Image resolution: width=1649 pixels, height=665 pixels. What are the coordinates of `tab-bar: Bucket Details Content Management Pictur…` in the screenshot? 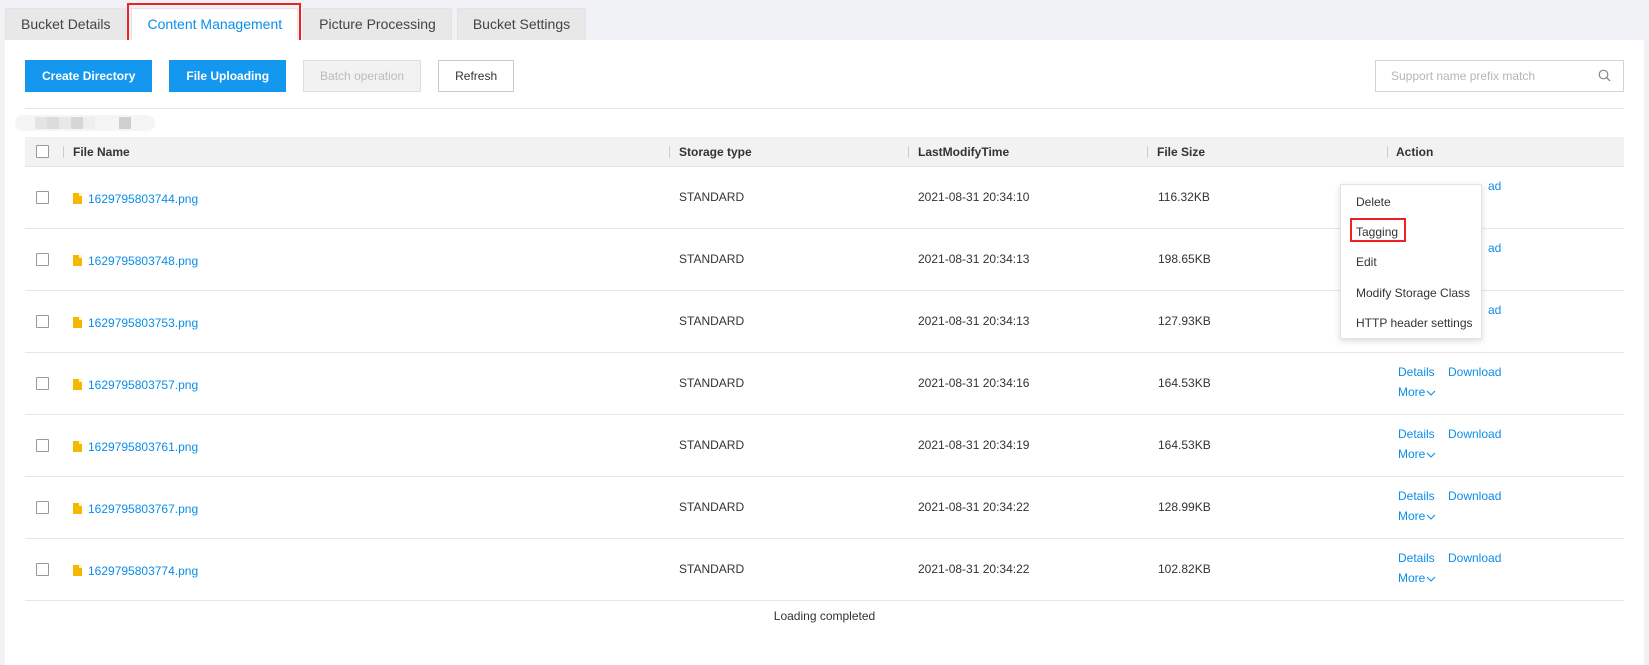 It's located at (298, 24).